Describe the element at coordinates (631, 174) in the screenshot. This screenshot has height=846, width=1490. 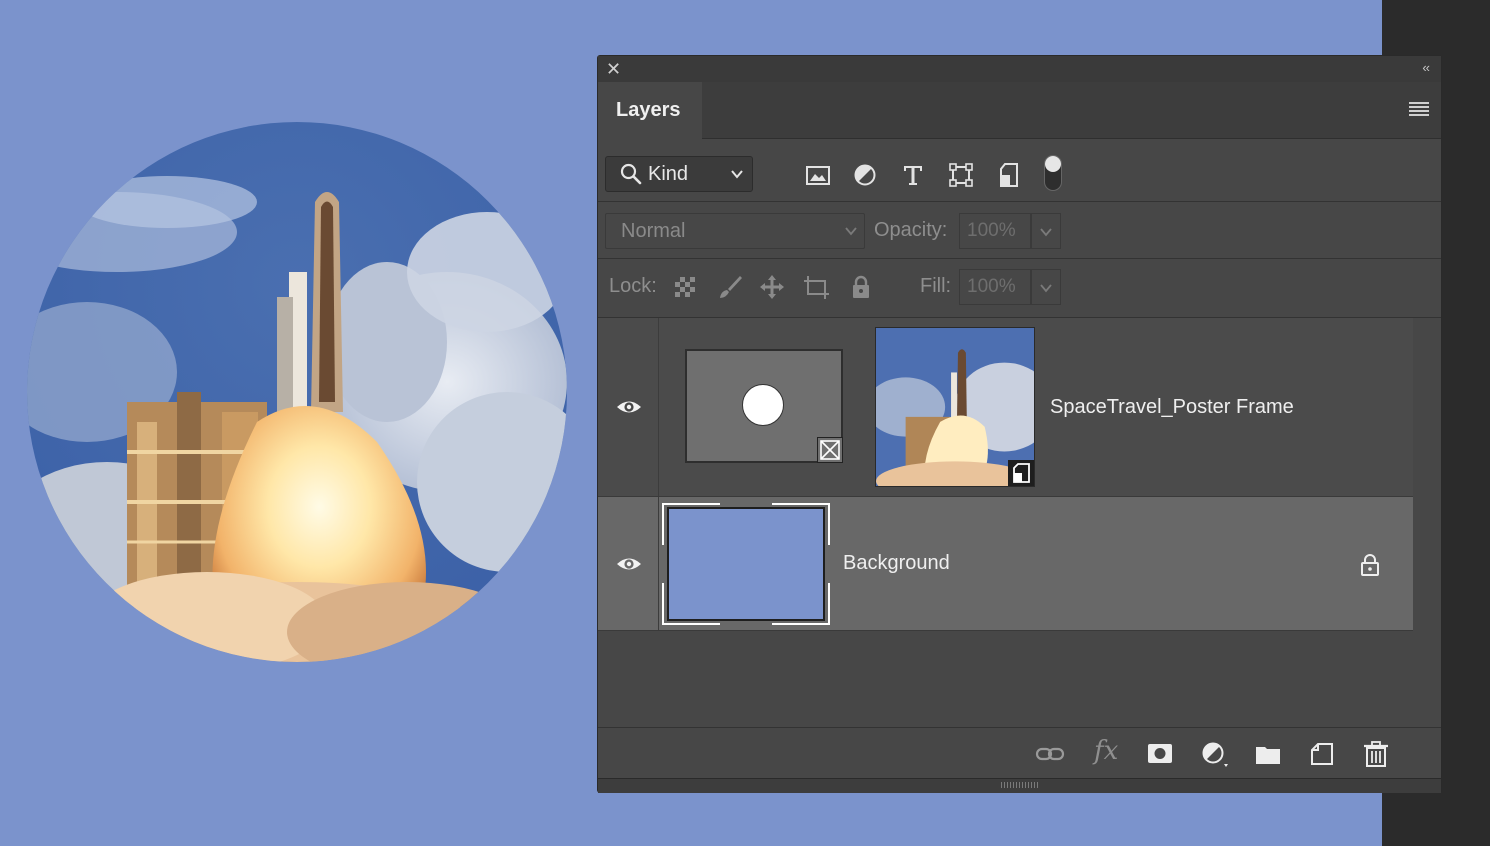
I see `search-icon` at that location.